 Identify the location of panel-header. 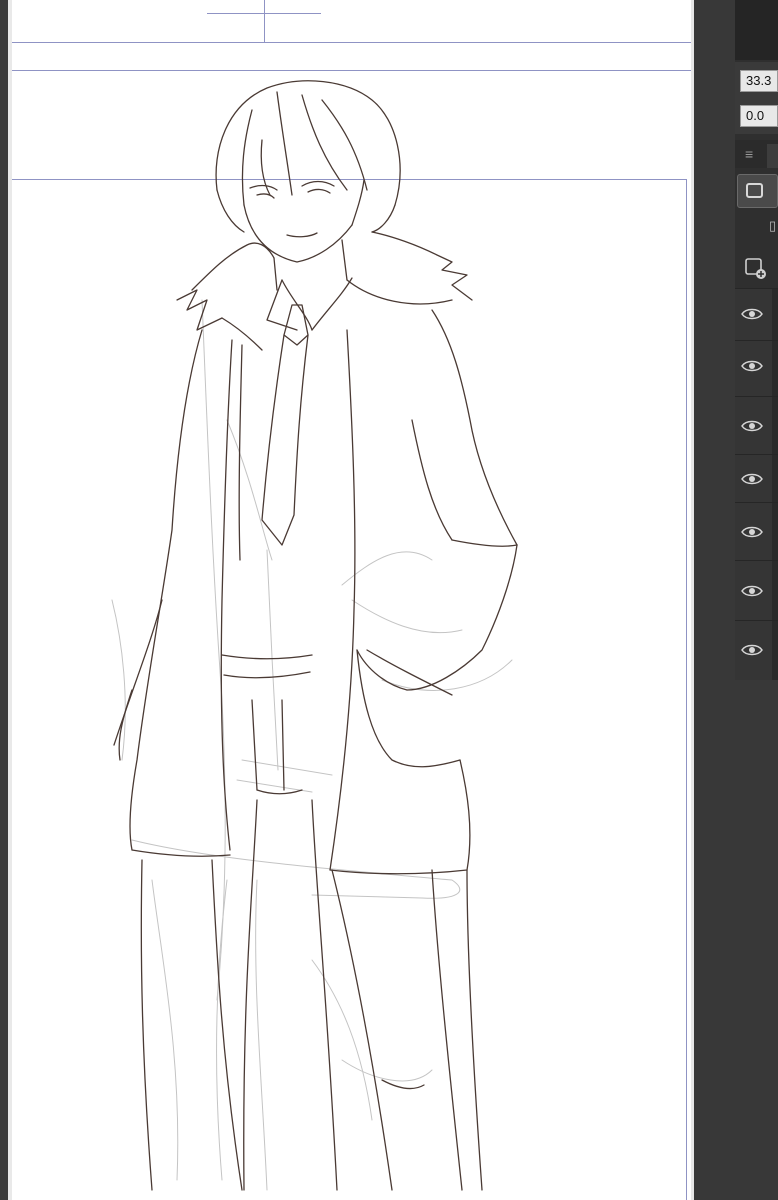
(756, 30).